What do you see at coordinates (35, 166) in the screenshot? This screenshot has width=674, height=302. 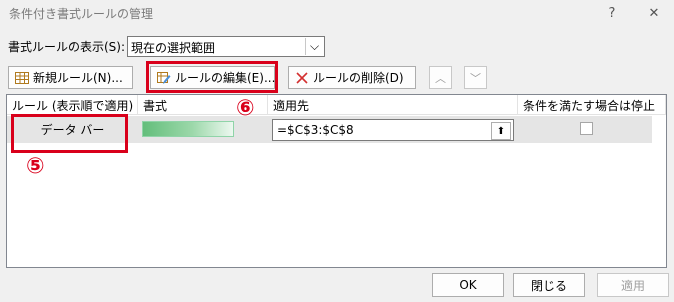 I see `annotation-number-5: ⑤` at bounding box center [35, 166].